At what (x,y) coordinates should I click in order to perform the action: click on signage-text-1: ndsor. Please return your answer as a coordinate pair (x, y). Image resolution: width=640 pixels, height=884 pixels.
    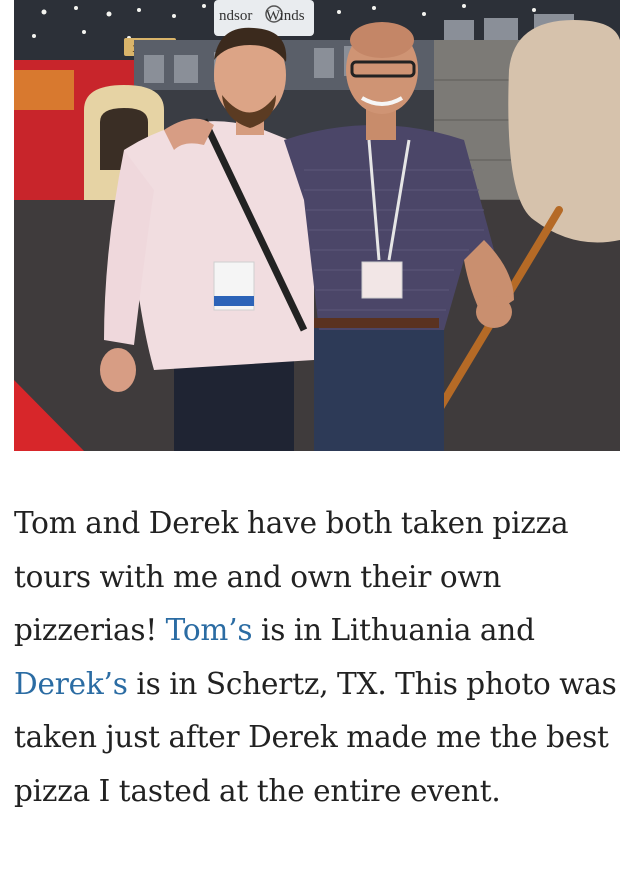
    Looking at the image, I should click on (235, 16).